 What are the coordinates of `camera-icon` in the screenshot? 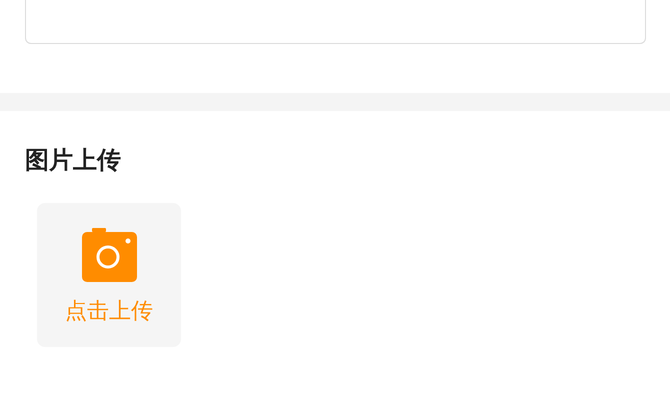 It's located at (109, 255).